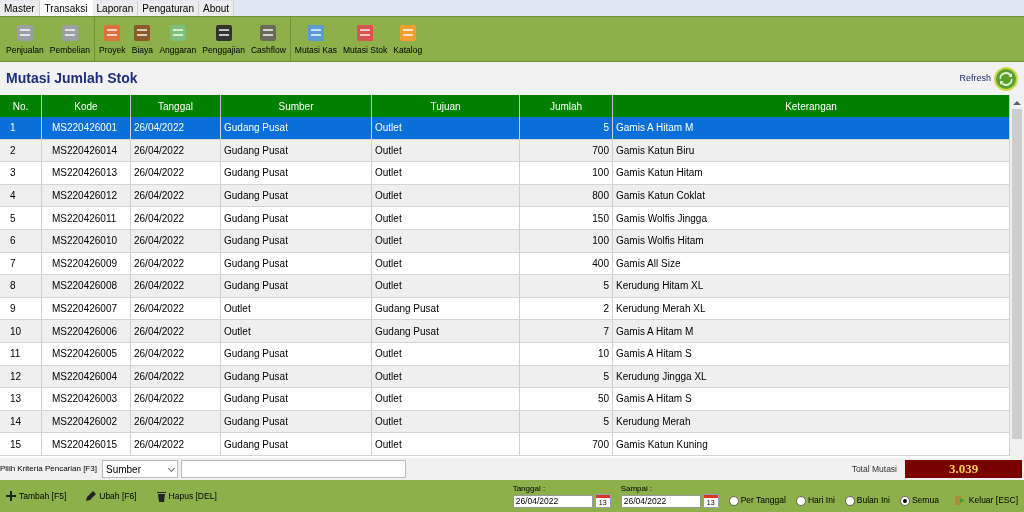 The width and height of the screenshot is (1024, 512). I want to click on menu-tab: About, so click(216, 8).